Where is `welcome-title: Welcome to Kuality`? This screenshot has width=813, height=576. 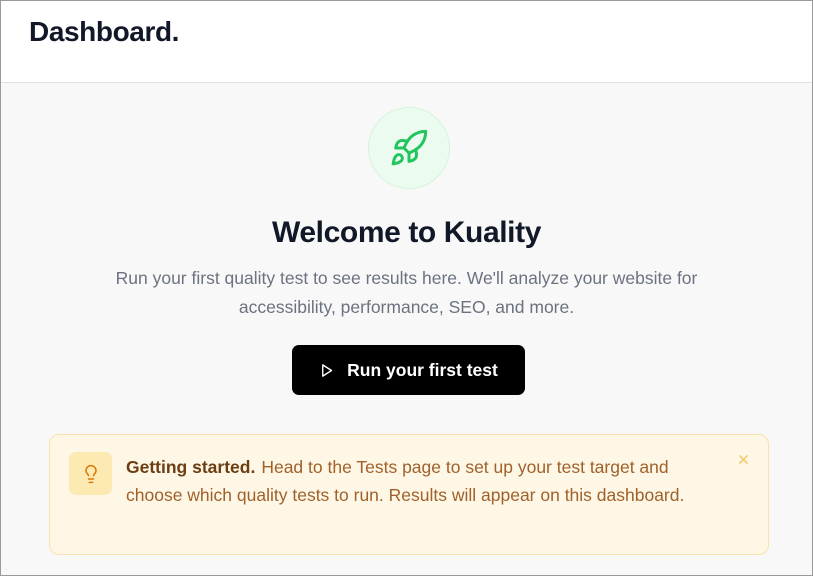 welcome-title: Welcome to Kuality is located at coordinates (406, 232).